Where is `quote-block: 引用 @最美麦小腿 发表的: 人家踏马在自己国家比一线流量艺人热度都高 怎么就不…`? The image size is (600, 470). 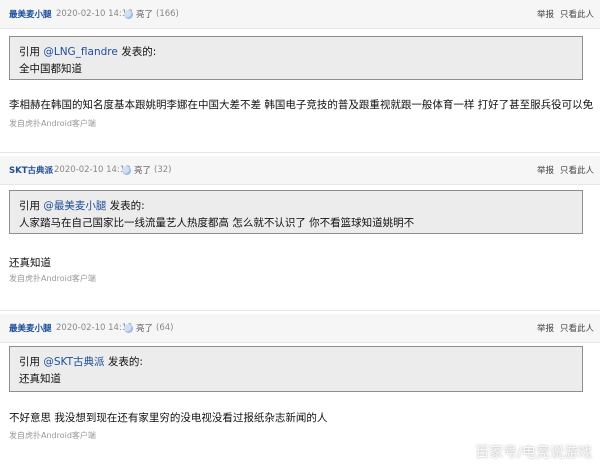 quote-block: 引用 @最美麦小腿 发表的: 人家踏马在自己国家比一线流量艺人热度都高 怎么就不… is located at coordinates (296, 212).